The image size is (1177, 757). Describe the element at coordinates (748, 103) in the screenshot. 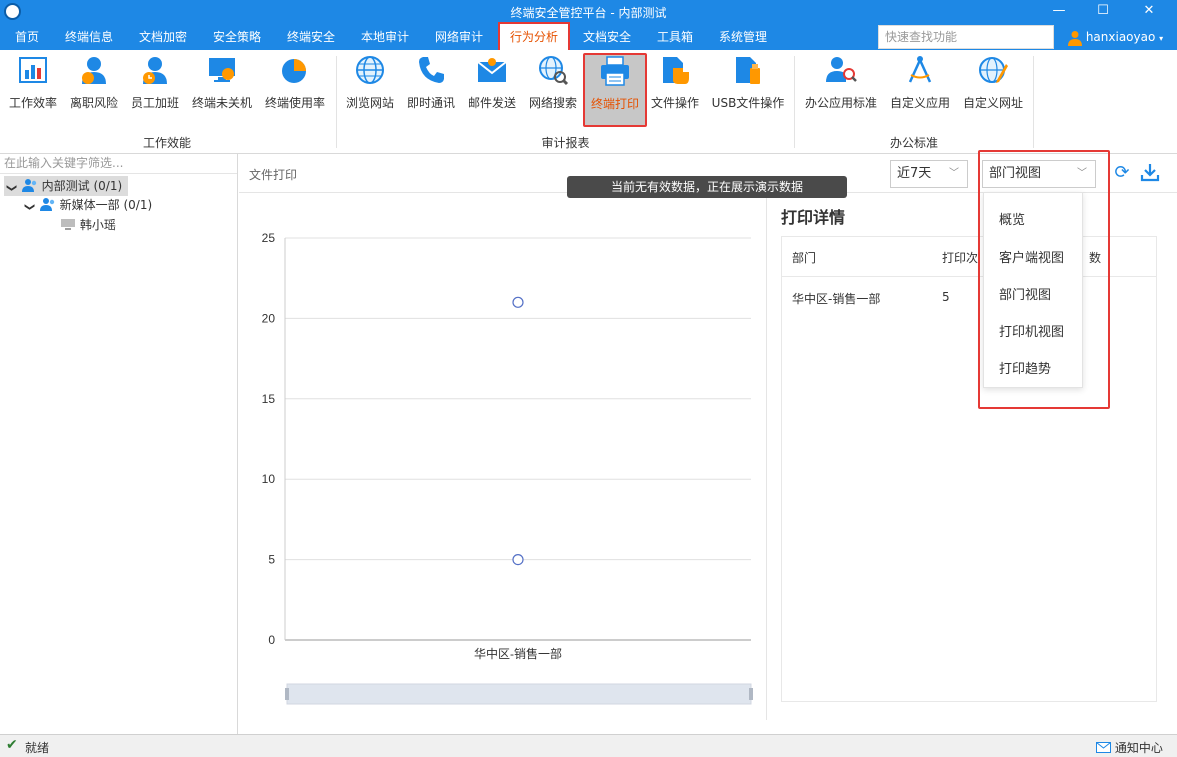

I see `ribbon-label: USB文件操作` at that location.